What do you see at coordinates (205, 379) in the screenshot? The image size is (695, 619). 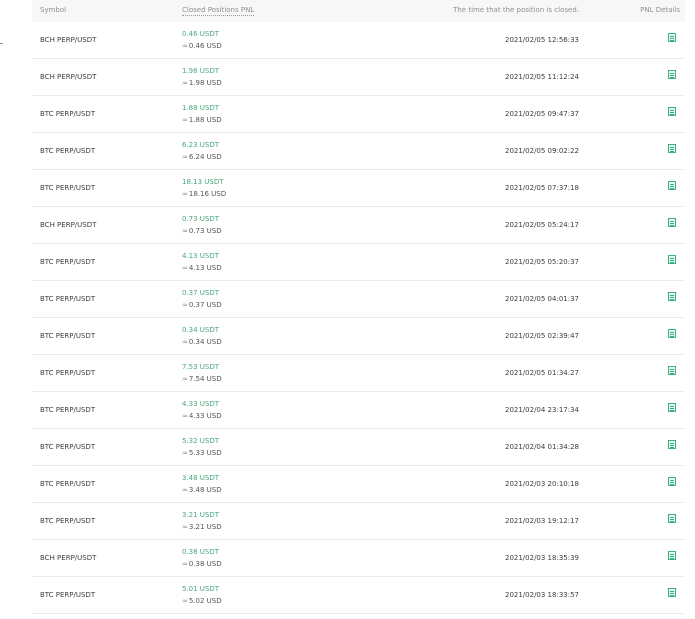 I see `row-pnl-usd-value: 7.54 USD` at bounding box center [205, 379].